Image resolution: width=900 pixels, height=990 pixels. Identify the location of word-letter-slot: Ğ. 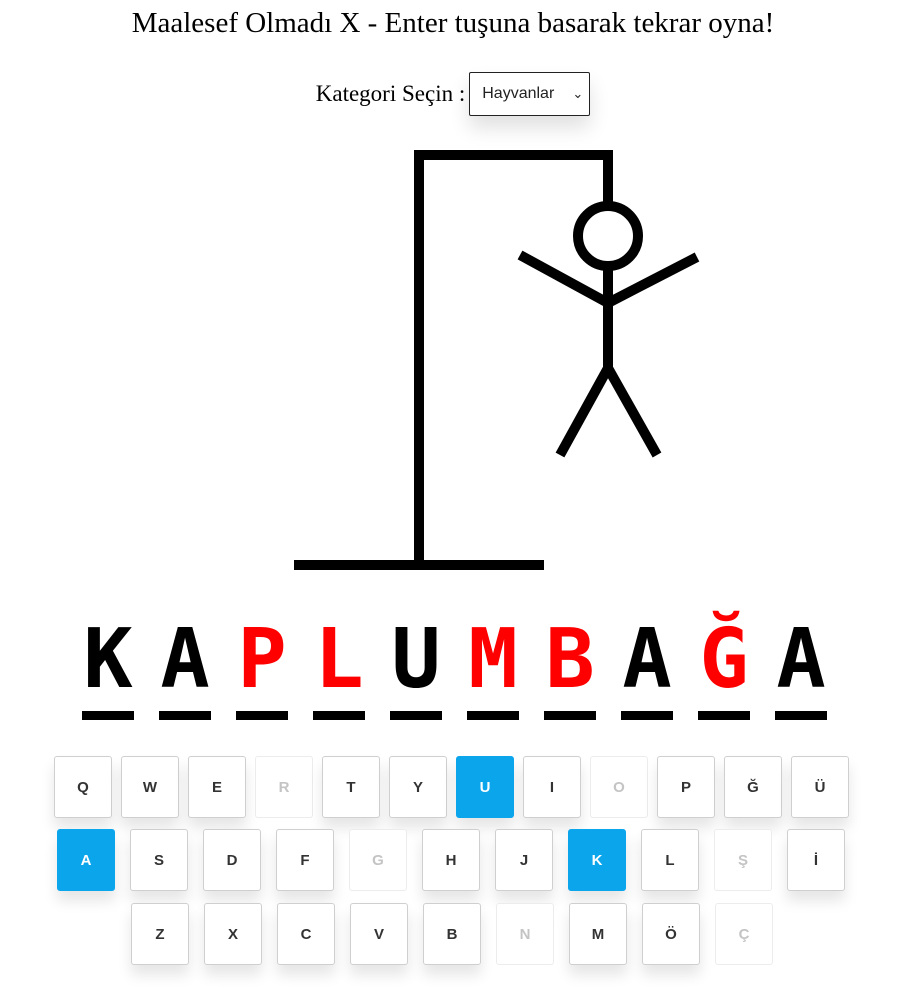
(724, 667).